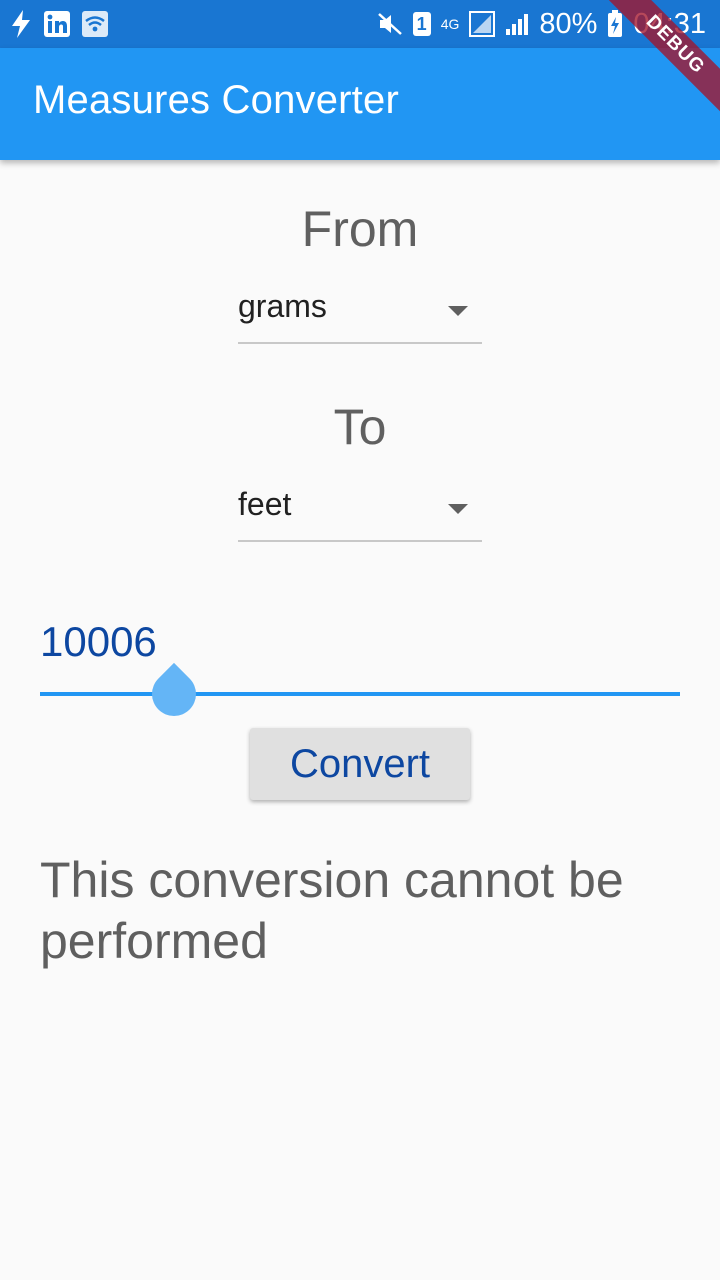 This screenshot has height=1280, width=720. What do you see at coordinates (332, 910) in the screenshot?
I see `result-message: This conversion cannot be performed` at bounding box center [332, 910].